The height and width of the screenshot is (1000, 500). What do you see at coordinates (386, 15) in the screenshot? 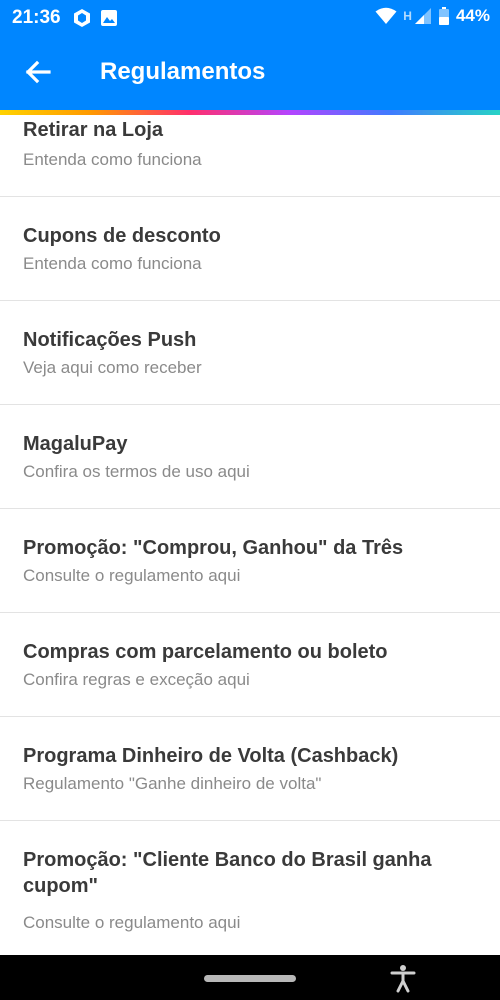
I see `wifi-icon` at bounding box center [386, 15].